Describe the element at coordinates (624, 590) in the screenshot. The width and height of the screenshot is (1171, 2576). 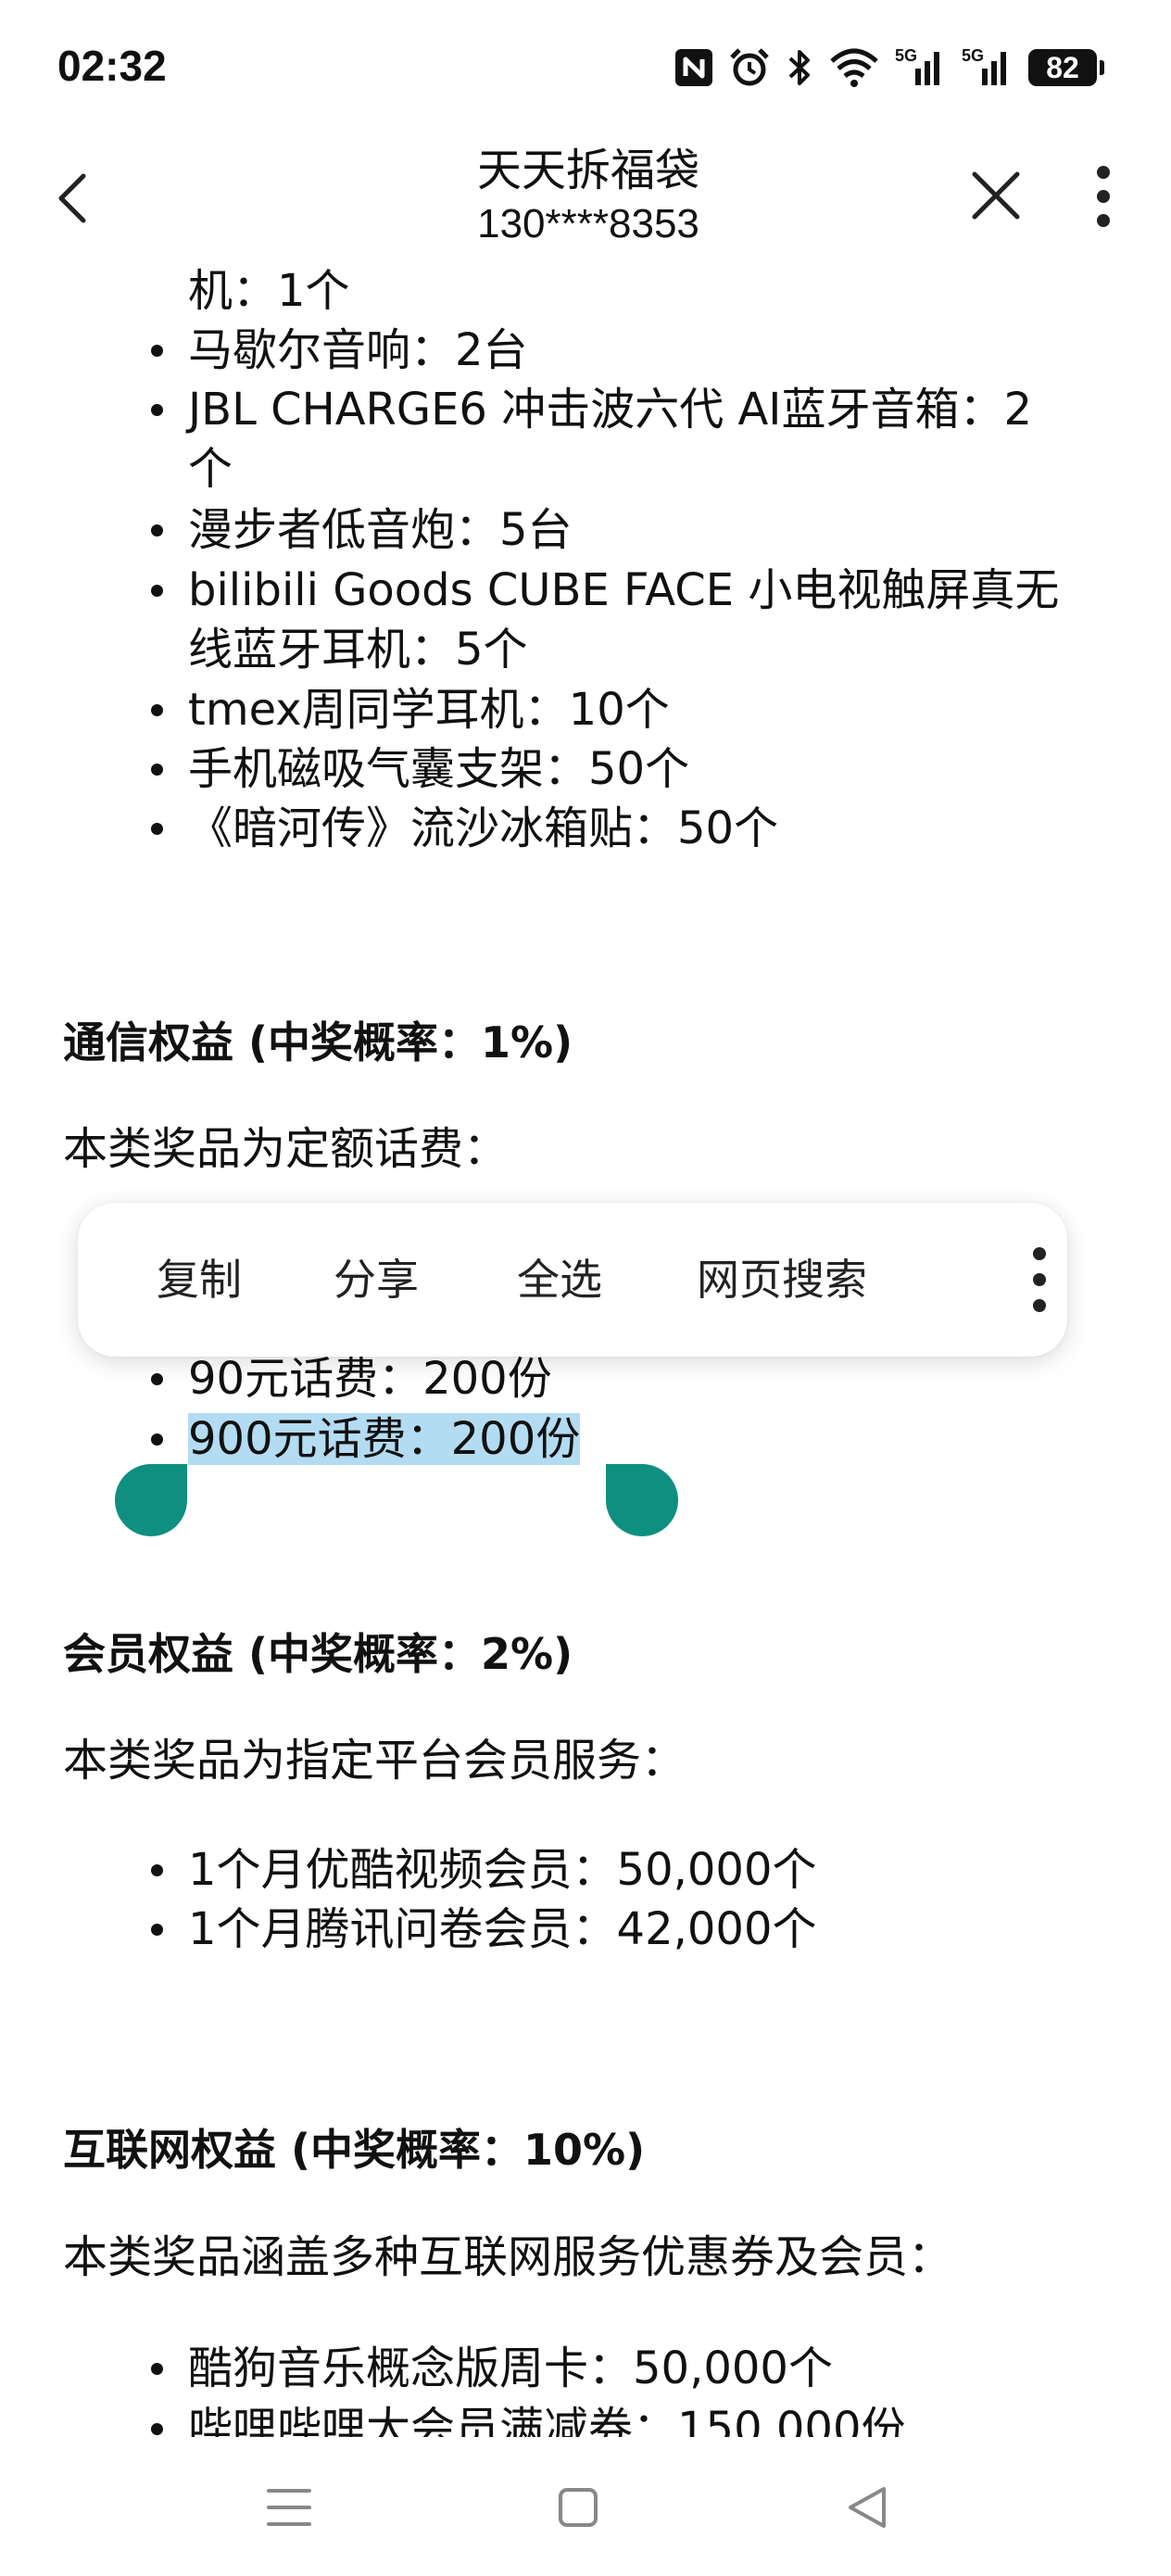
I see `list-item: bilibili Goods CUBE FACE 小电视触屏真无` at that location.